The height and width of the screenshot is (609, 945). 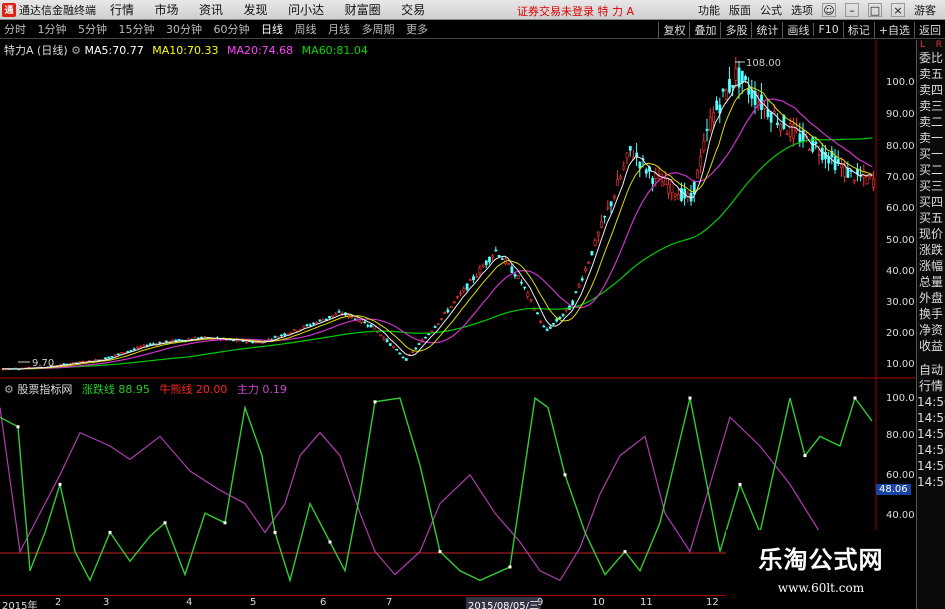 I want to click on sidebar-item: 涨跌, so click(x=931, y=250).